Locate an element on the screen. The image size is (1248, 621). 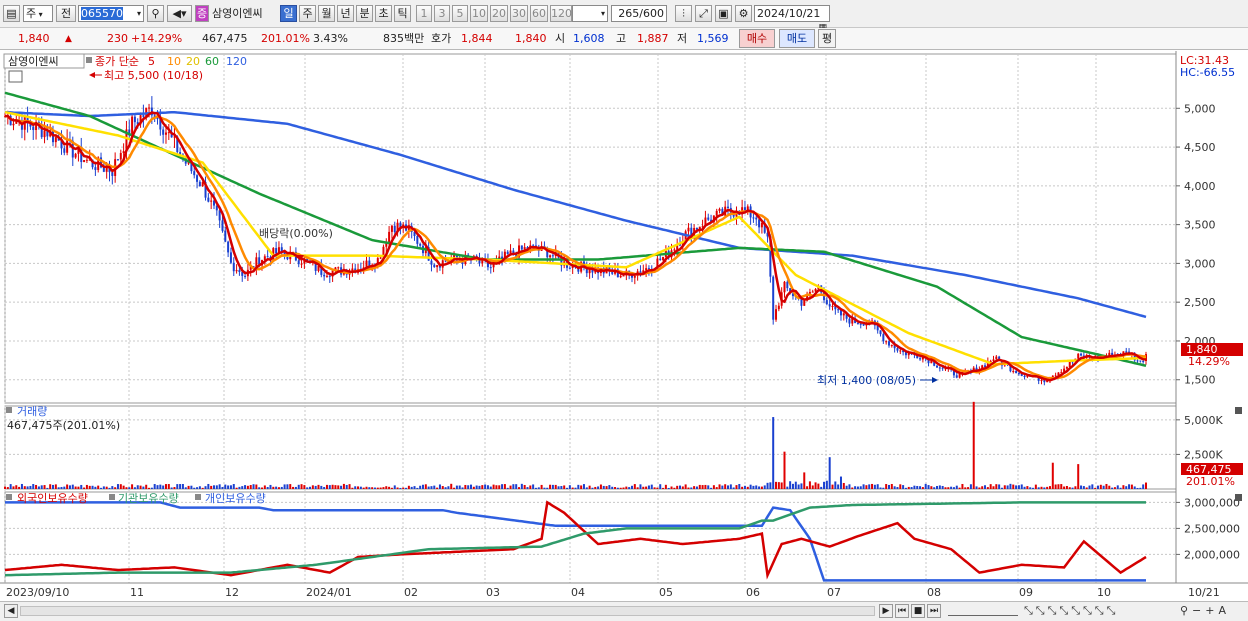
candle-type-icon: ⫶ is located at coordinates (683, 13).